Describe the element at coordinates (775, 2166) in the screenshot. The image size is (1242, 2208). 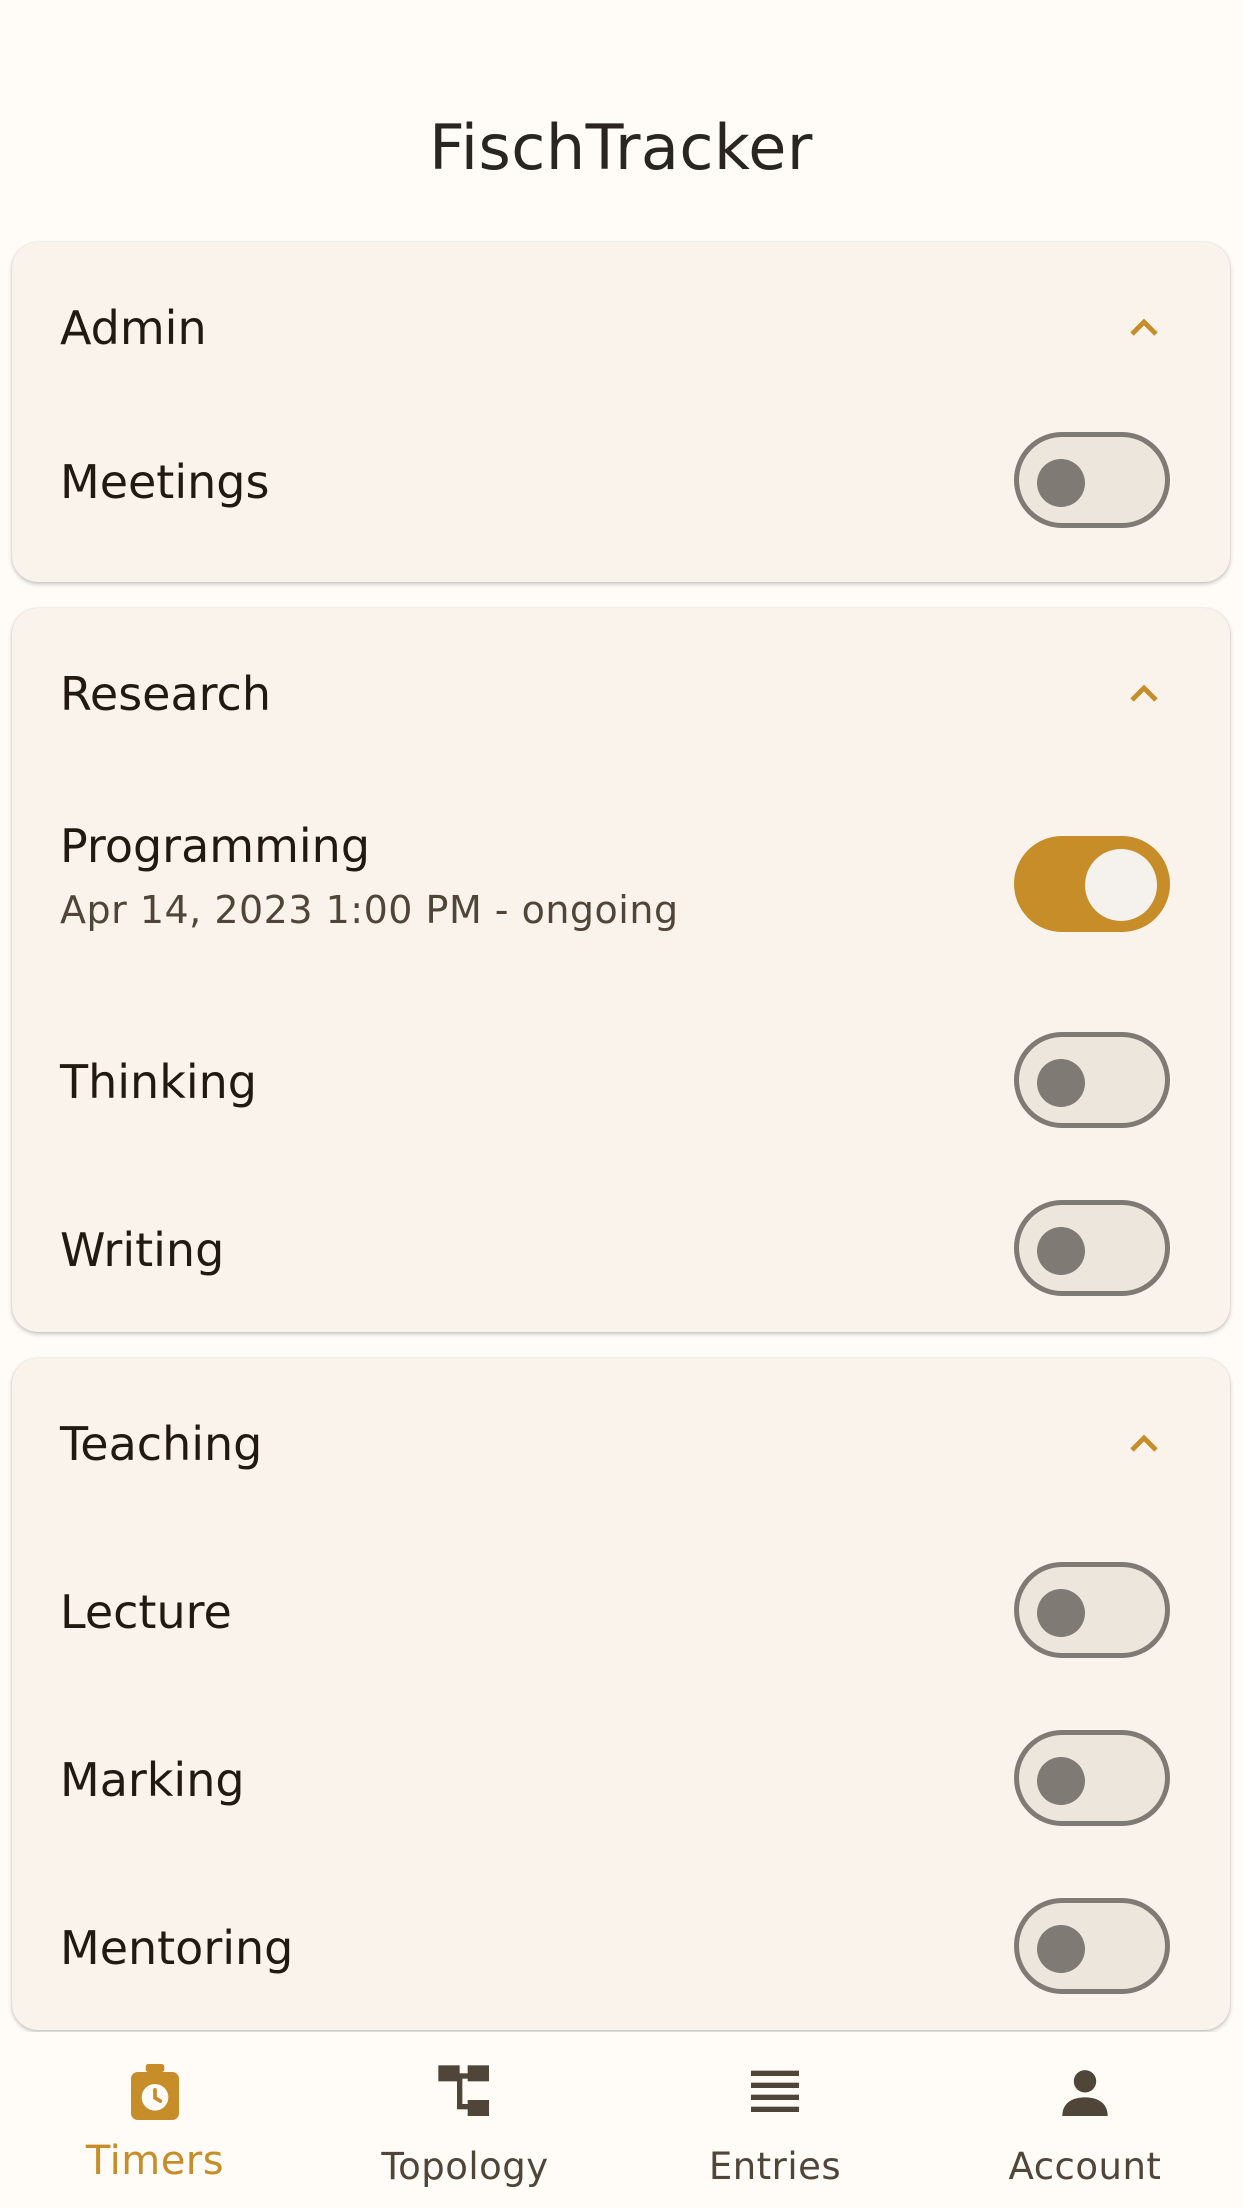
I see `nav-label: Entries` at that location.